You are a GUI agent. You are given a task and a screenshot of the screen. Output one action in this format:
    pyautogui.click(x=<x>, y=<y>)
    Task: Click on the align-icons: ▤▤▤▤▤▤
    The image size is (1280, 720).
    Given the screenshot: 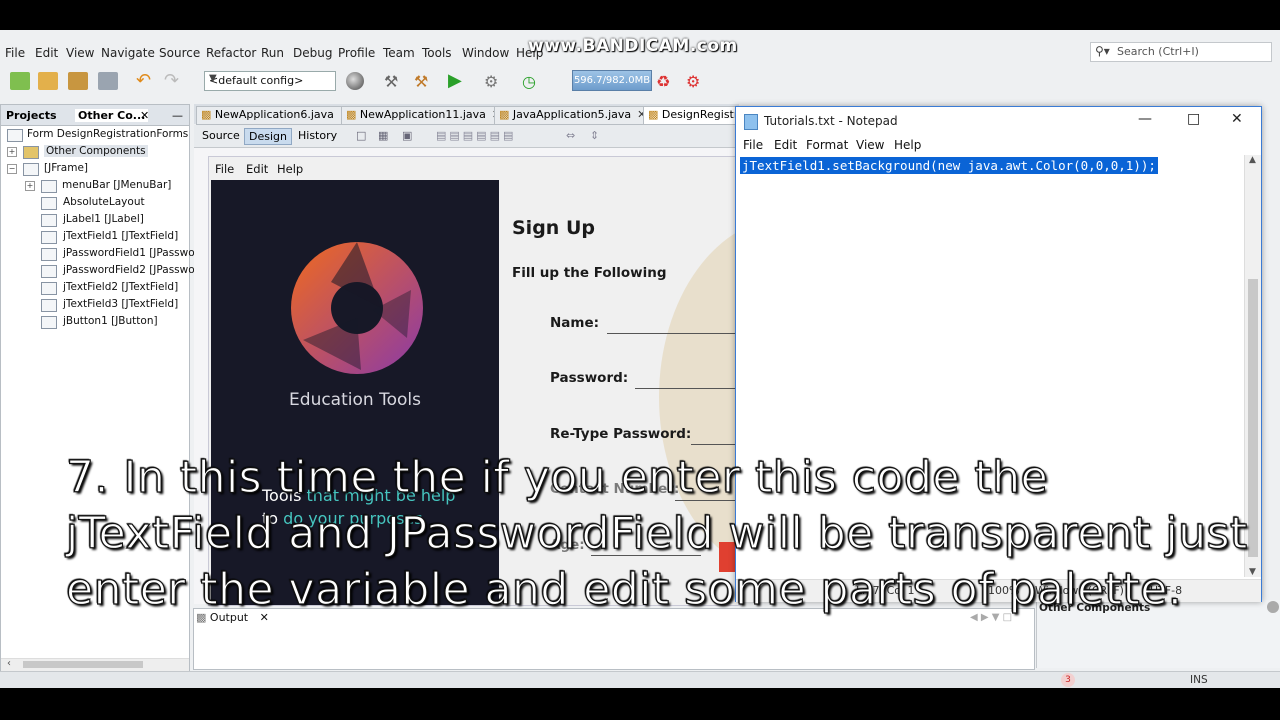 What is the action you would take?
    pyautogui.click(x=476, y=135)
    